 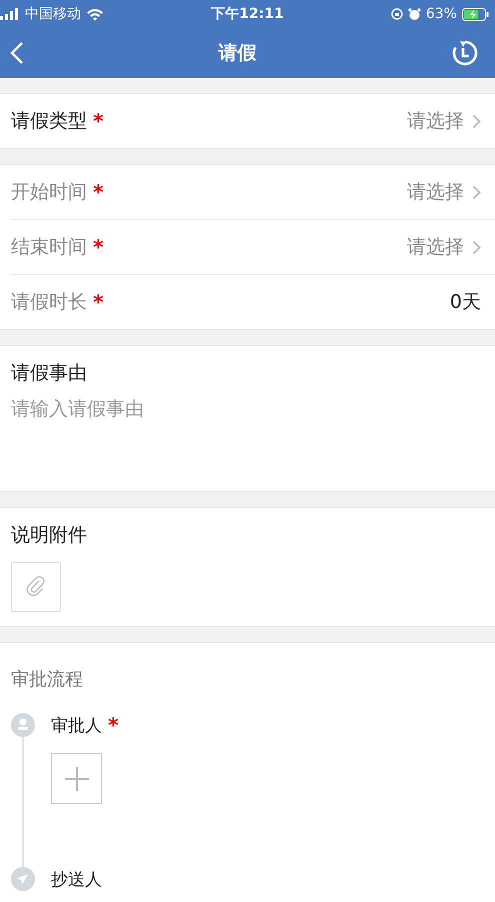 What do you see at coordinates (10, 14) in the screenshot?
I see `signal-icon` at bounding box center [10, 14].